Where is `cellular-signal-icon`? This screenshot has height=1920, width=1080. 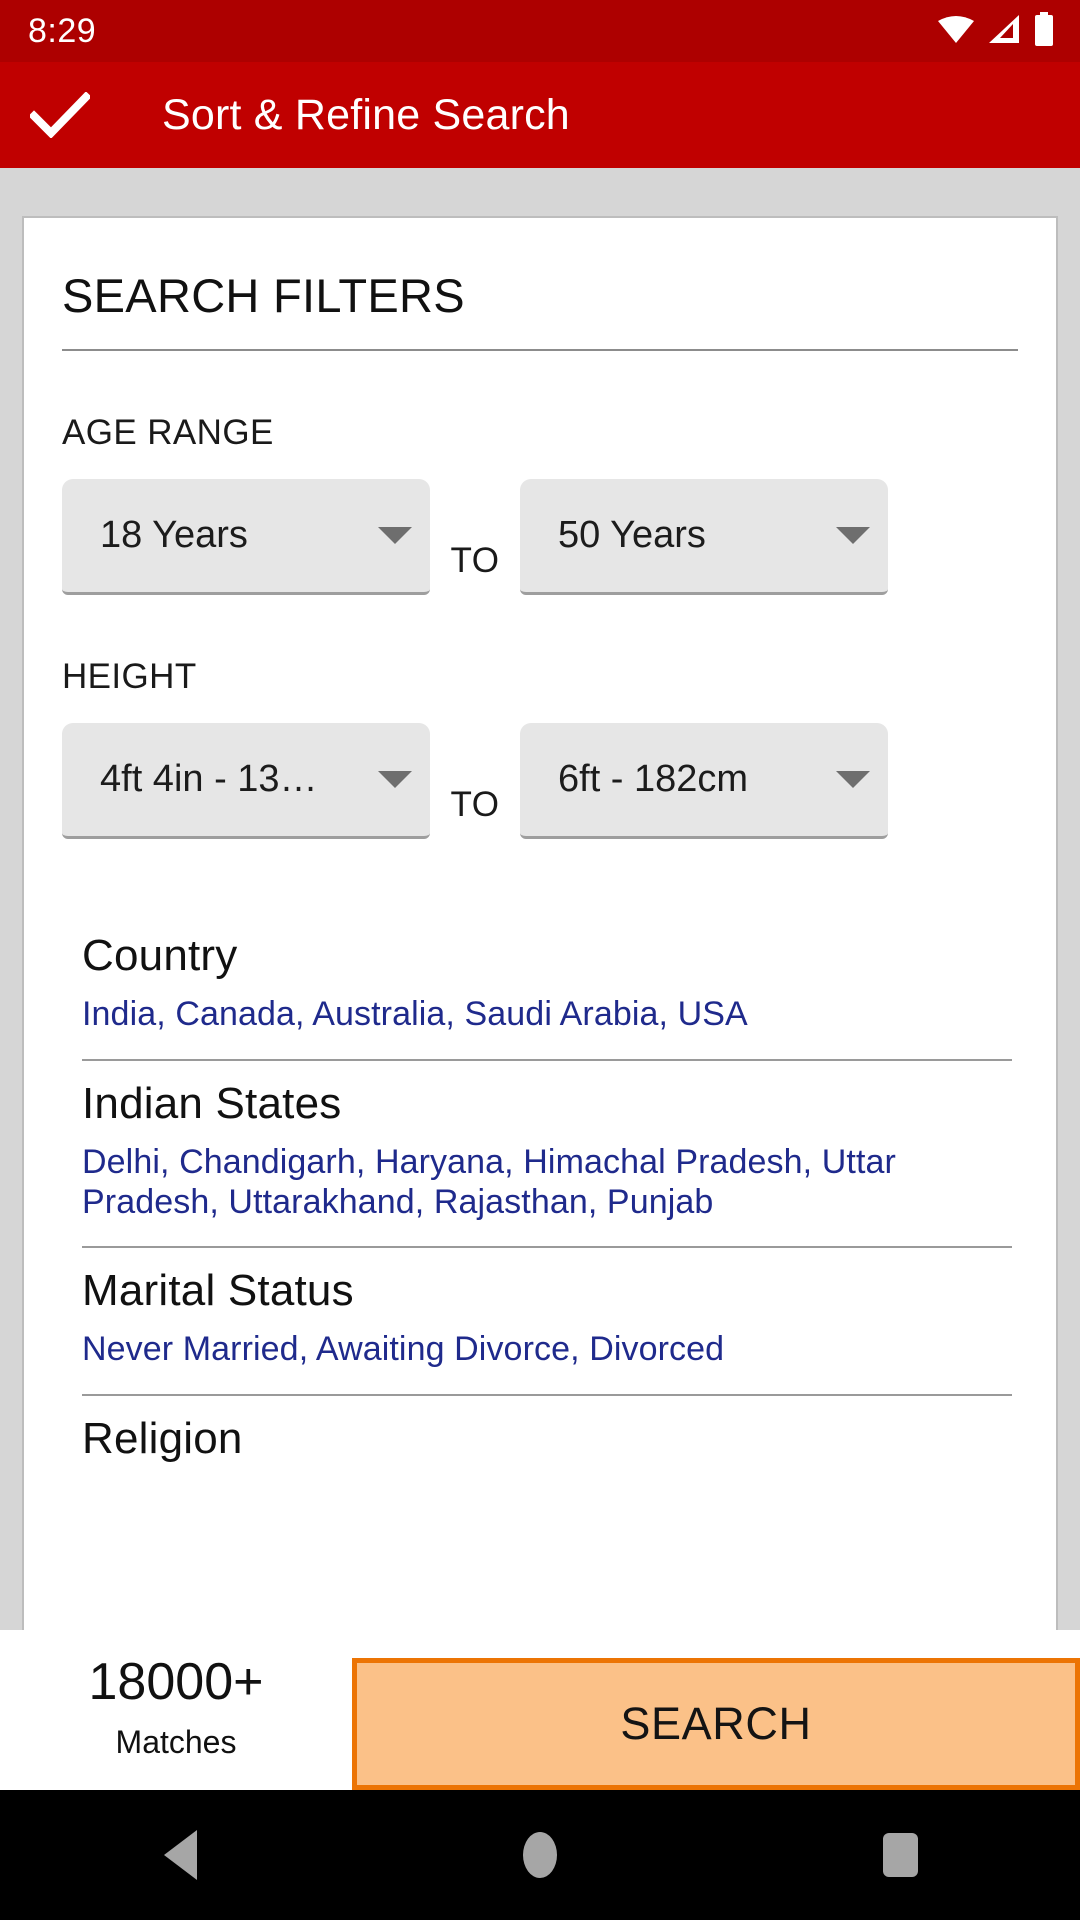 cellular-signal-icon is located at coordinates (1004, 31).